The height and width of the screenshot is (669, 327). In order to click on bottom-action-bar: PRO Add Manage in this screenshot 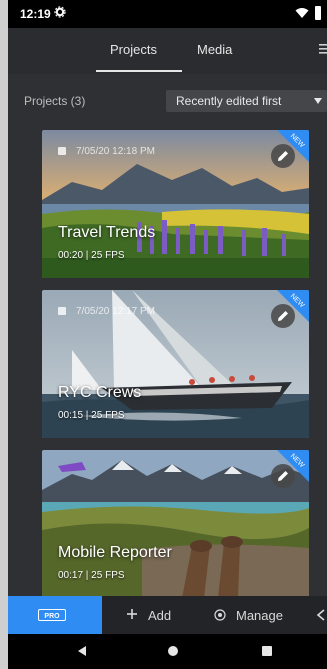, I will do `click(167, 615)`.